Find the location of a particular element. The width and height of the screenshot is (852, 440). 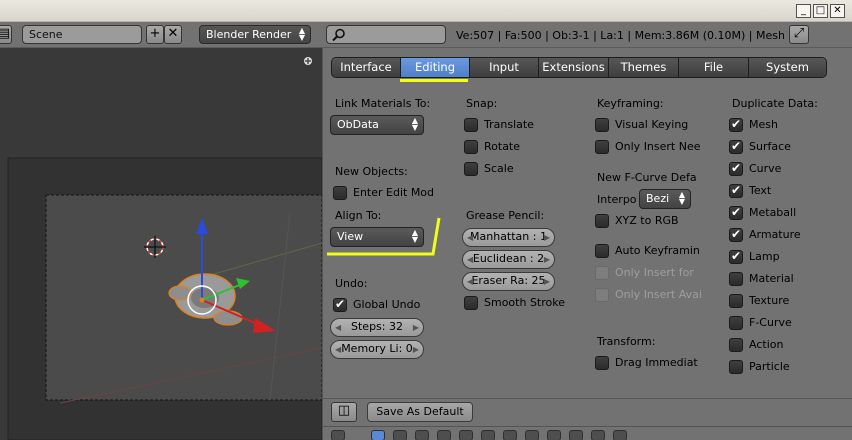

window-title-bar: _ □ ✕ is located at coordinates (426, 11).